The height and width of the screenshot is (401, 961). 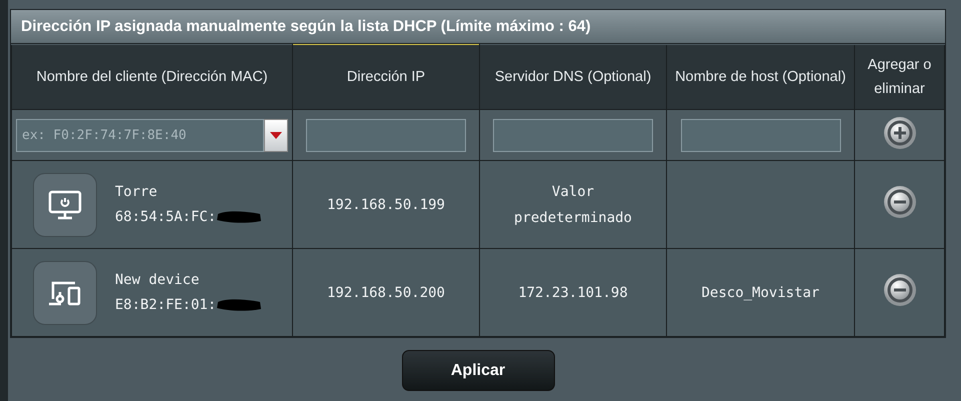 I want to click on dns-cell: Valor predeterminado, so click(x=573, y=204).